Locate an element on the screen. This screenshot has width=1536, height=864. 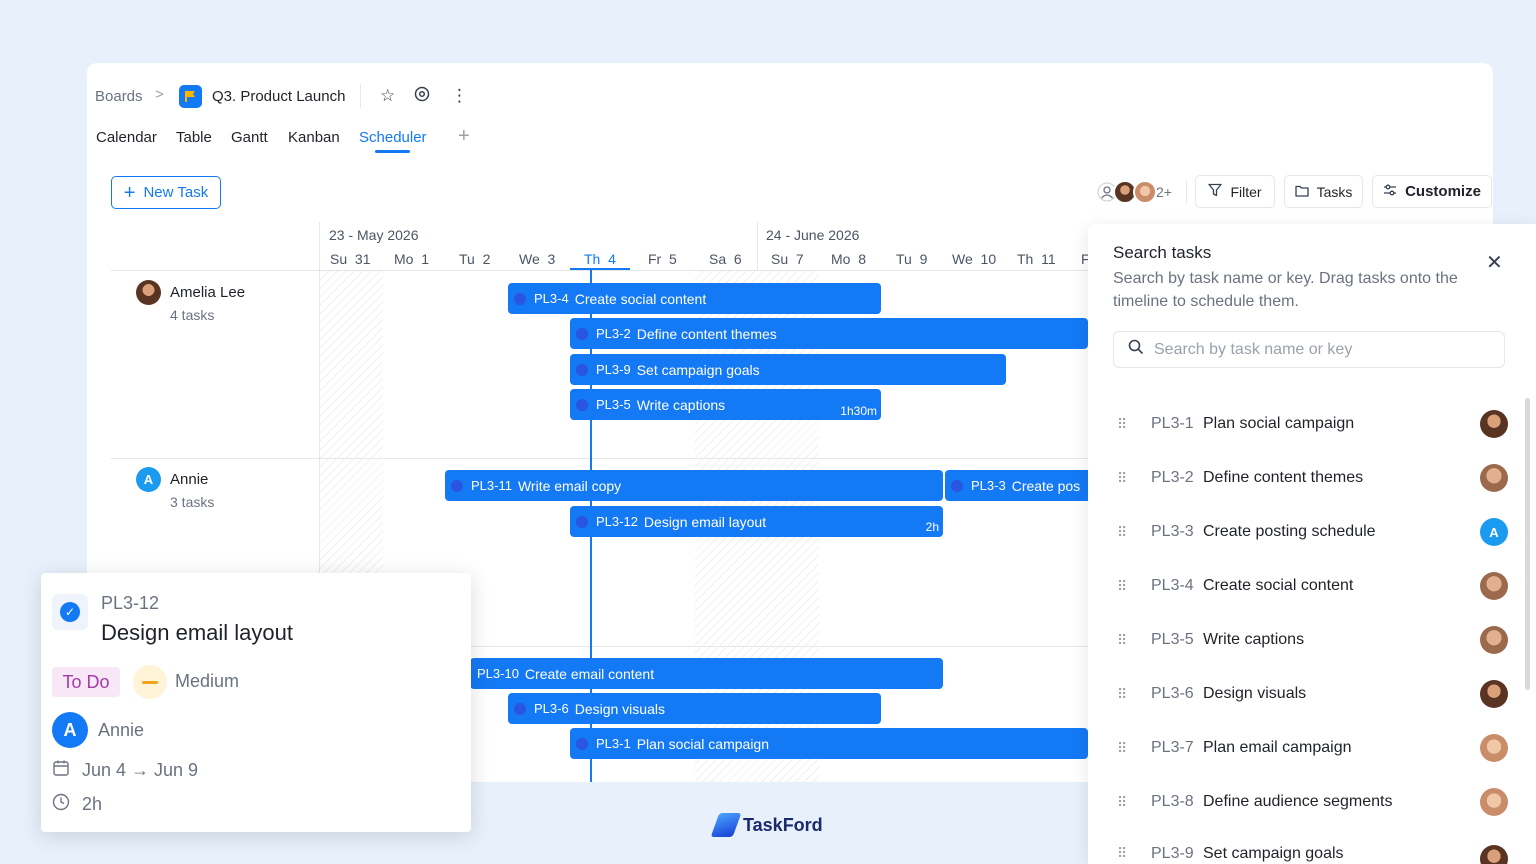
task-type-badge: ✓ is located at coordinates (70, 612).